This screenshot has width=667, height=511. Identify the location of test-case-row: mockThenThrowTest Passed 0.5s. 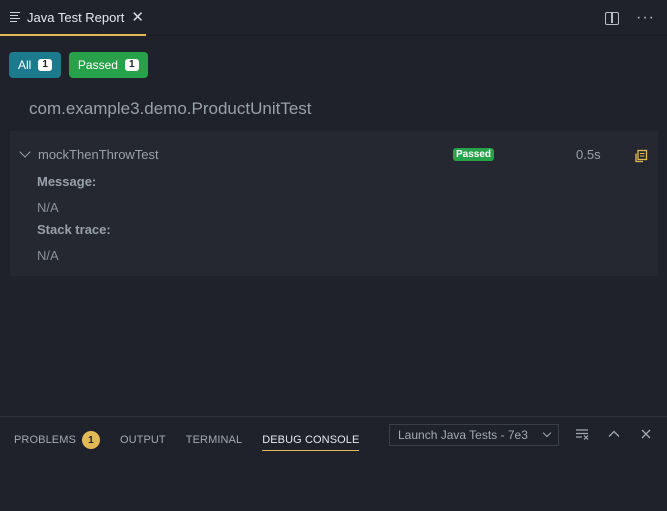
(334, 155).